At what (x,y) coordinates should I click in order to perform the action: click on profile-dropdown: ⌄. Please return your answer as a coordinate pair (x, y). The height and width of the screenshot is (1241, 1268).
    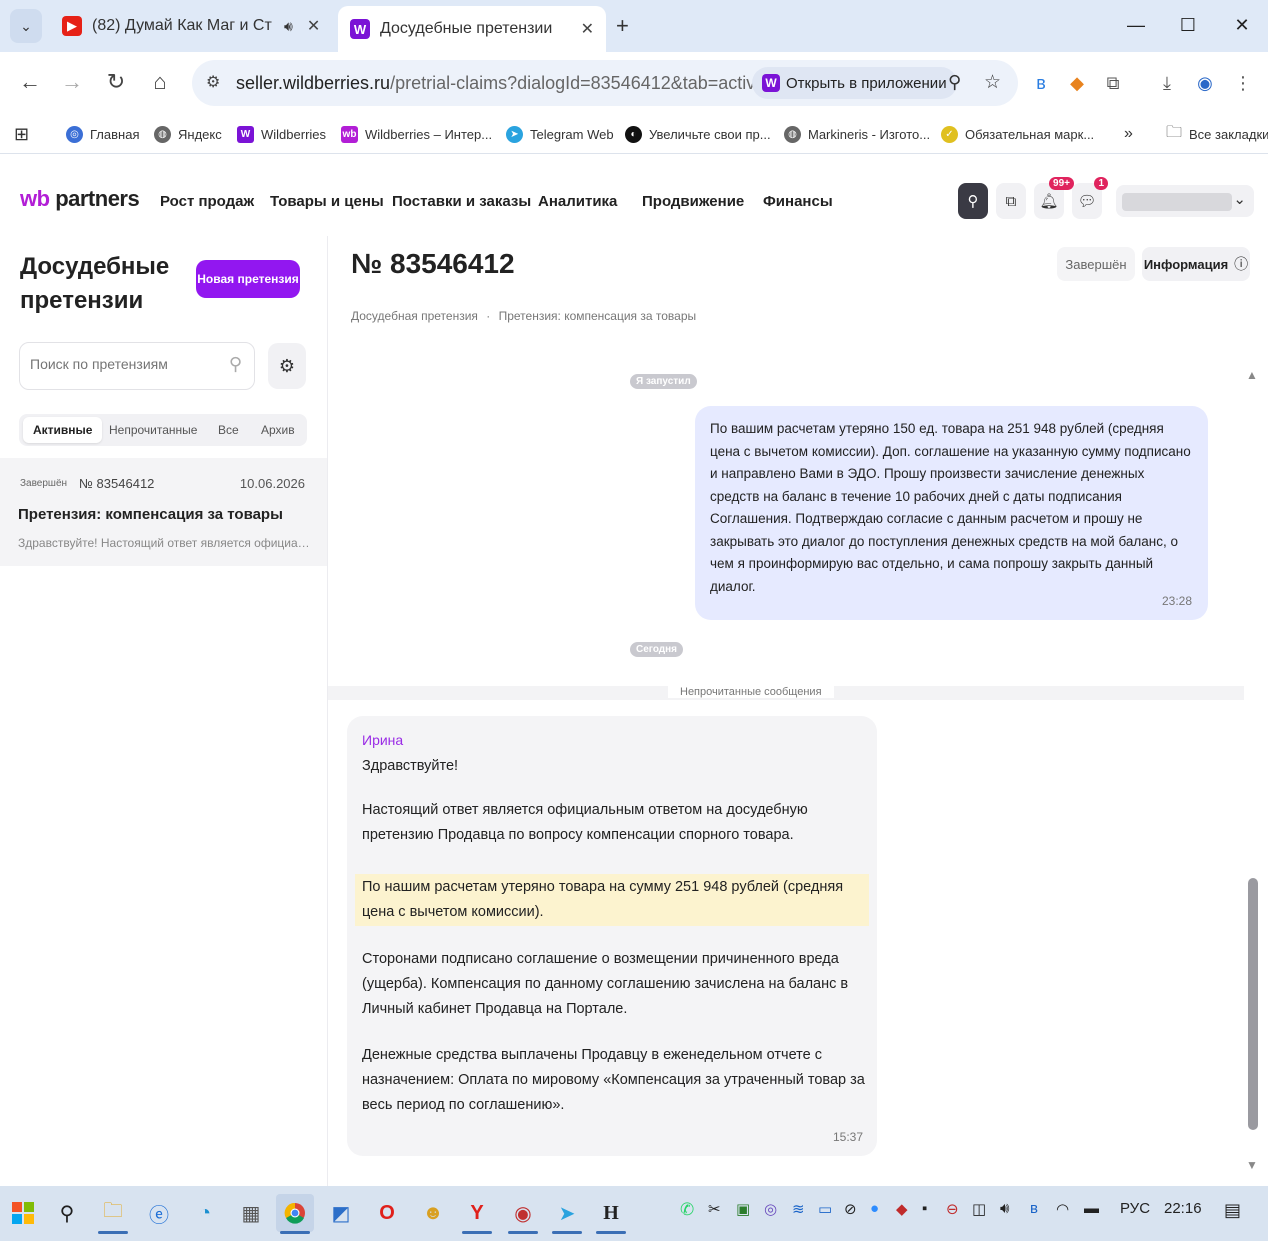
    Looking at the image, I should click on (1185, 201).